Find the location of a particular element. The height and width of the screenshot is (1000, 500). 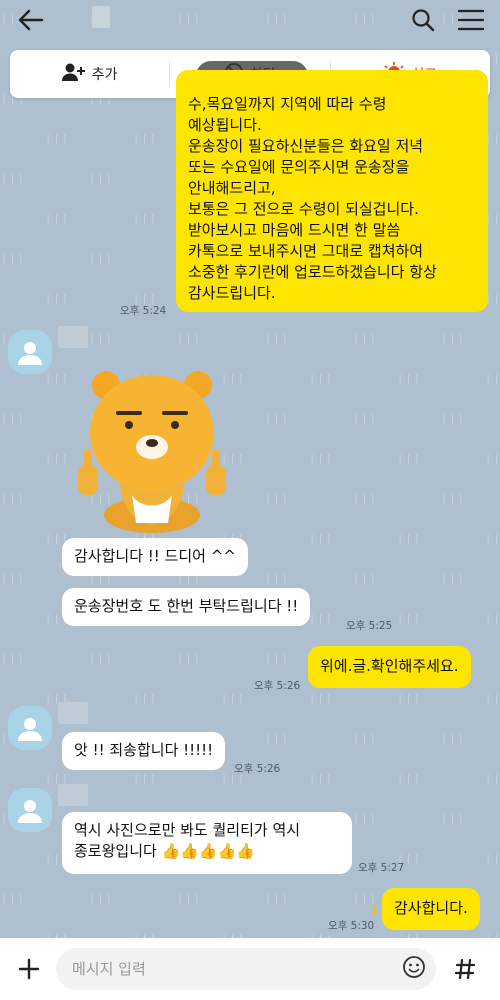

message-text: 감사합니다 !! 드디어 ^^ is located at coordinates (155, 556).